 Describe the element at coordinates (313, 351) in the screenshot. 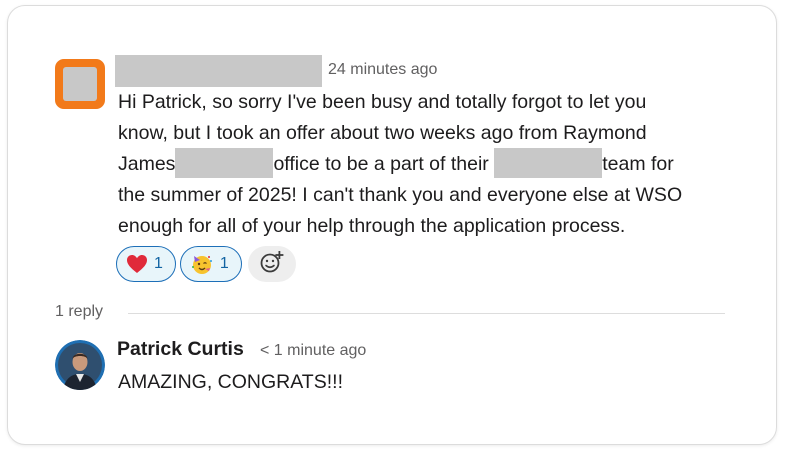

I see `reply-timestamp: < 1 minute ago` at that location.